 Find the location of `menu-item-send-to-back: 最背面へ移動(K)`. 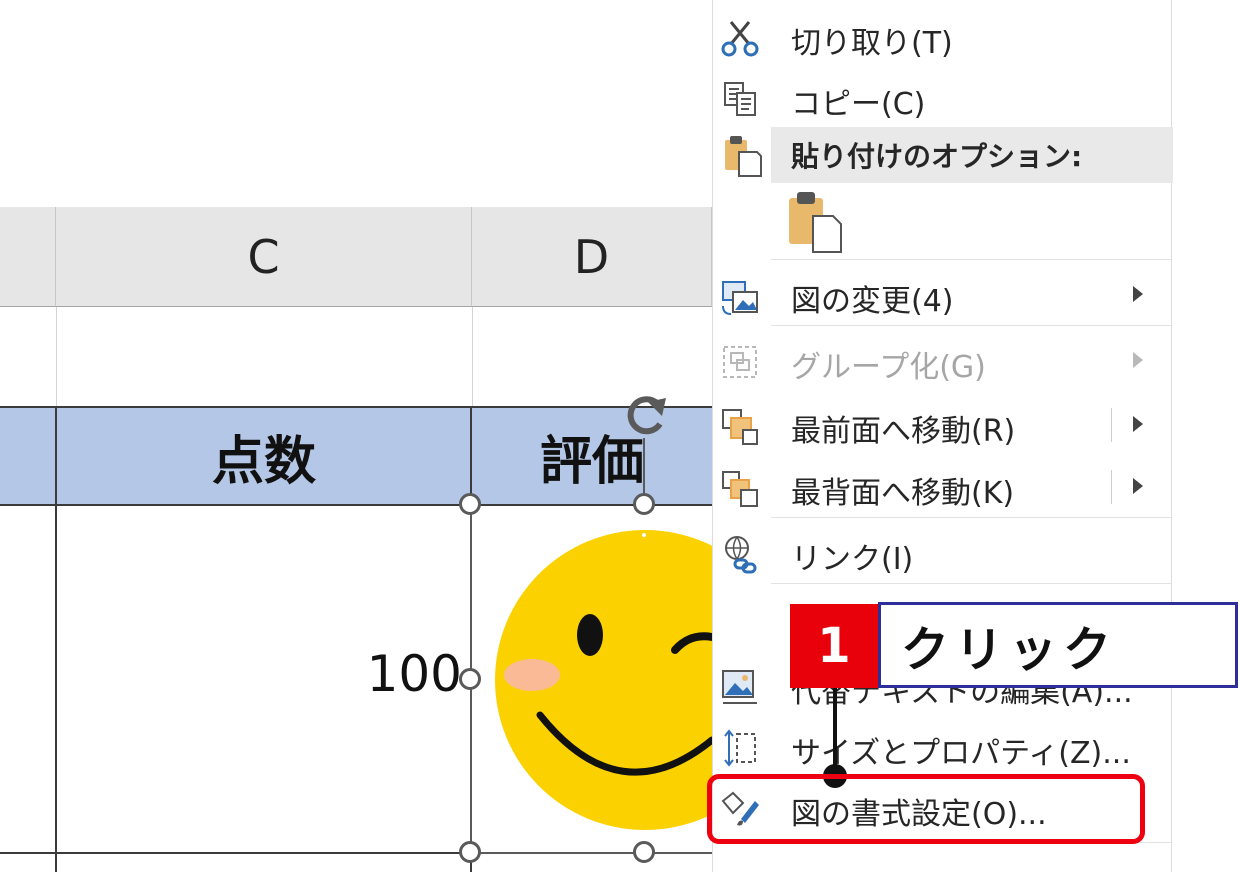

menu-item-send-to-back: 最背面へ移動(K) is located at coordinates (943, 487).